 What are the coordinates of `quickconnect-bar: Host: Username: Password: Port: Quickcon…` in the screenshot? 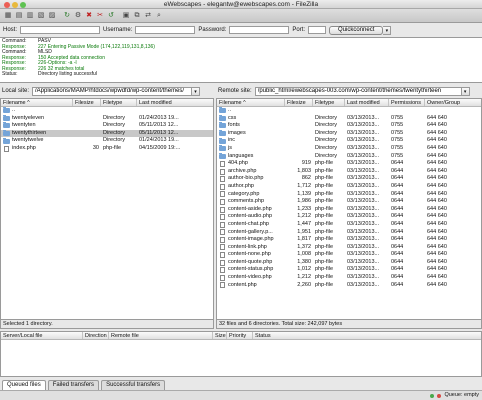 It's located at (241, 30).